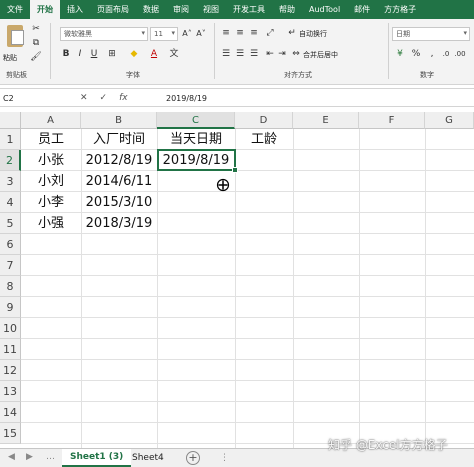  What do you see at coordinates (237, 97) in the screenshot?
I see `formula-bar: C2 ✕ ✓ fx 2019/8/19` at bounding box center [237, 97].